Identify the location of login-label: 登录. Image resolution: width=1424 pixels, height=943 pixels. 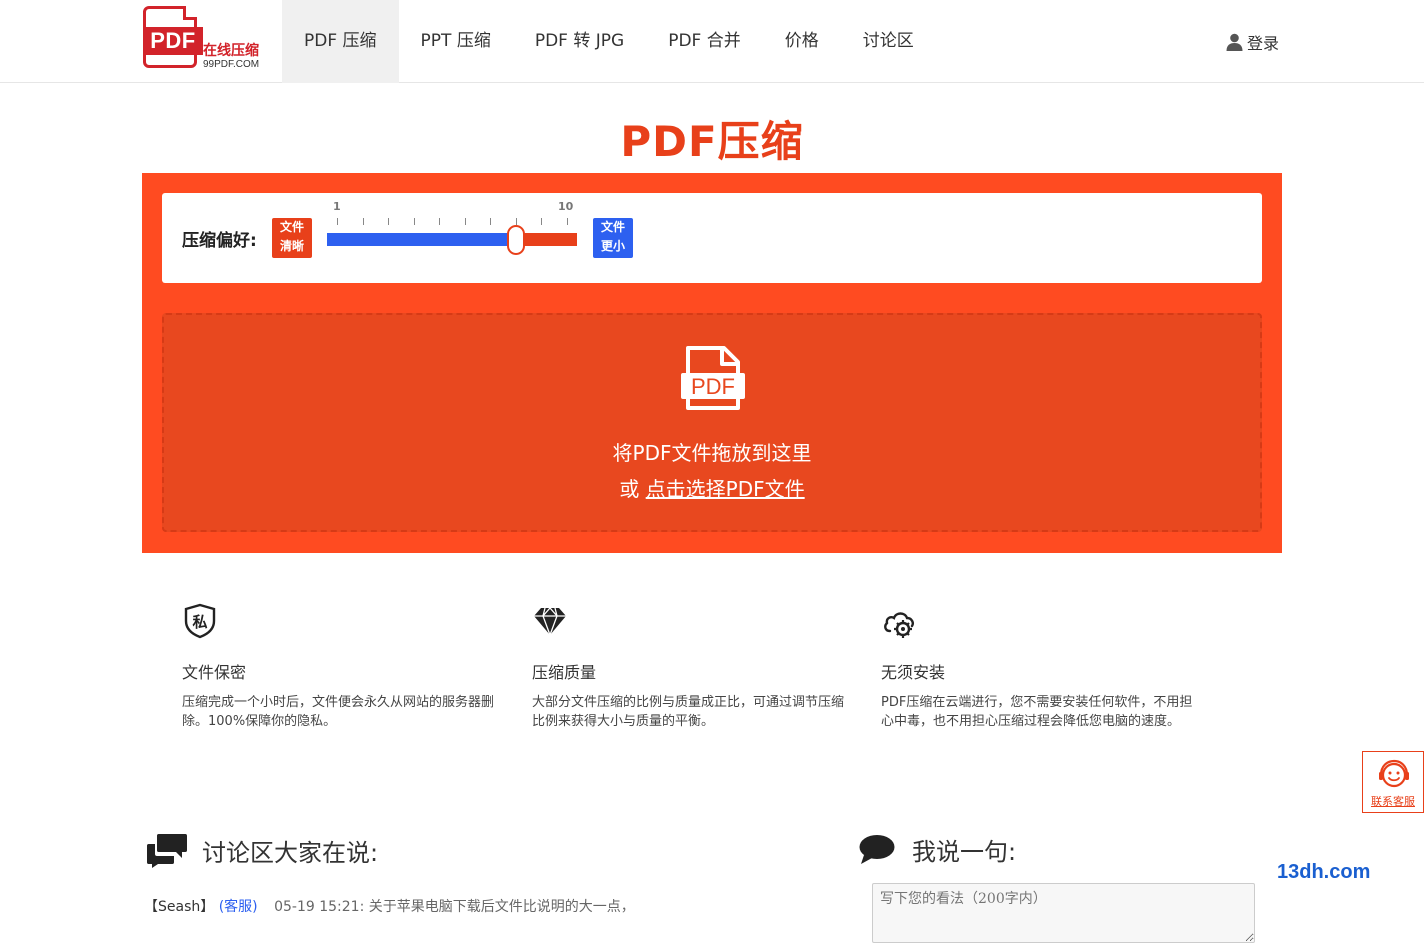
(1263, 43).